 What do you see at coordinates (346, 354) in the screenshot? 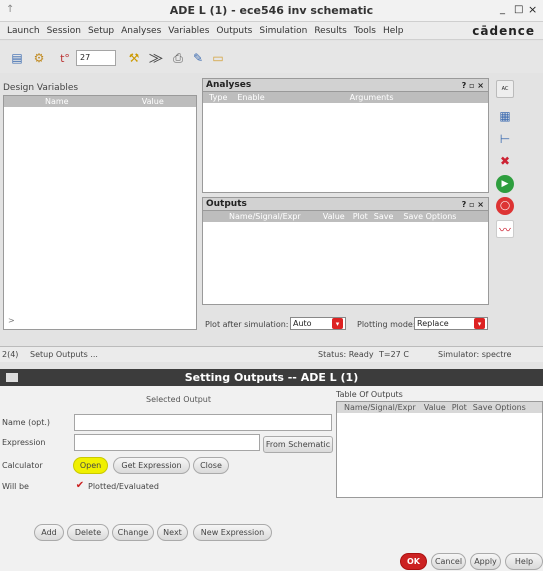
I see `status-ready: Status: Ready` at bounding box center [346, 354].